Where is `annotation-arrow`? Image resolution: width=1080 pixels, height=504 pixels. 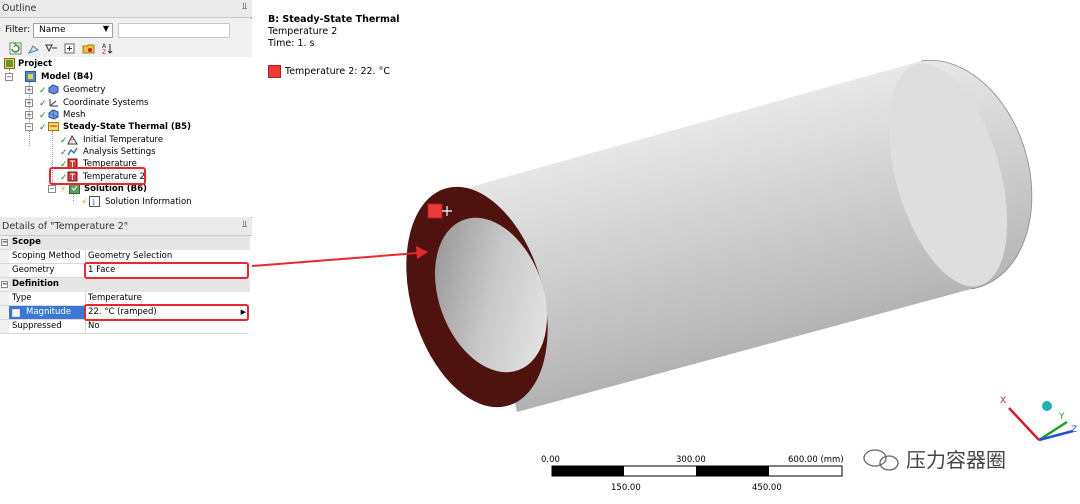
annotation-arrow is located at coordinates (339, 256).